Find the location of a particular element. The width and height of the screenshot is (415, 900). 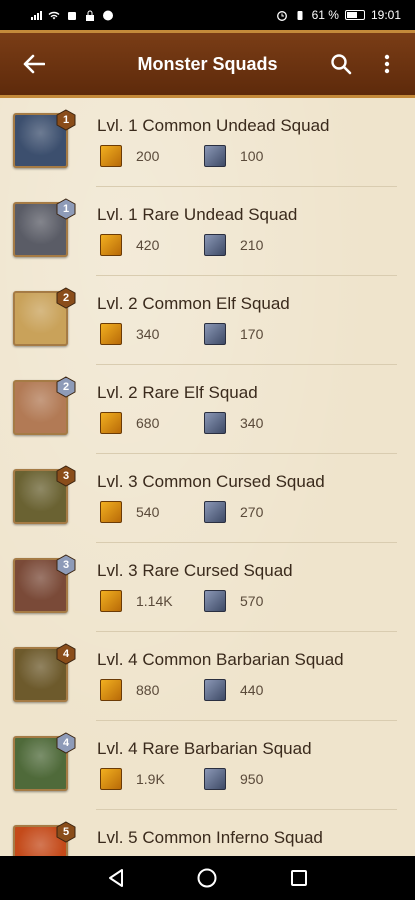

stone-cost-value: 100 is located at coordinates (252, 156).